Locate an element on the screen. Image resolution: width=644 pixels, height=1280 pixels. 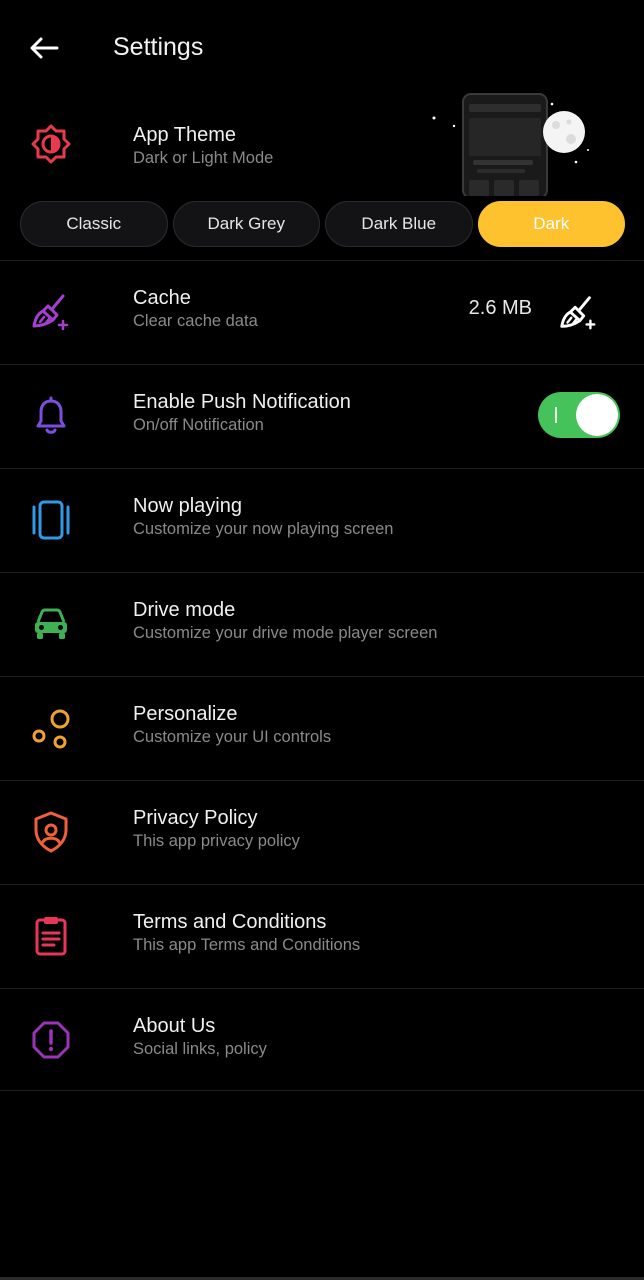
clear-cache-button is located at coordinates (578, 313).